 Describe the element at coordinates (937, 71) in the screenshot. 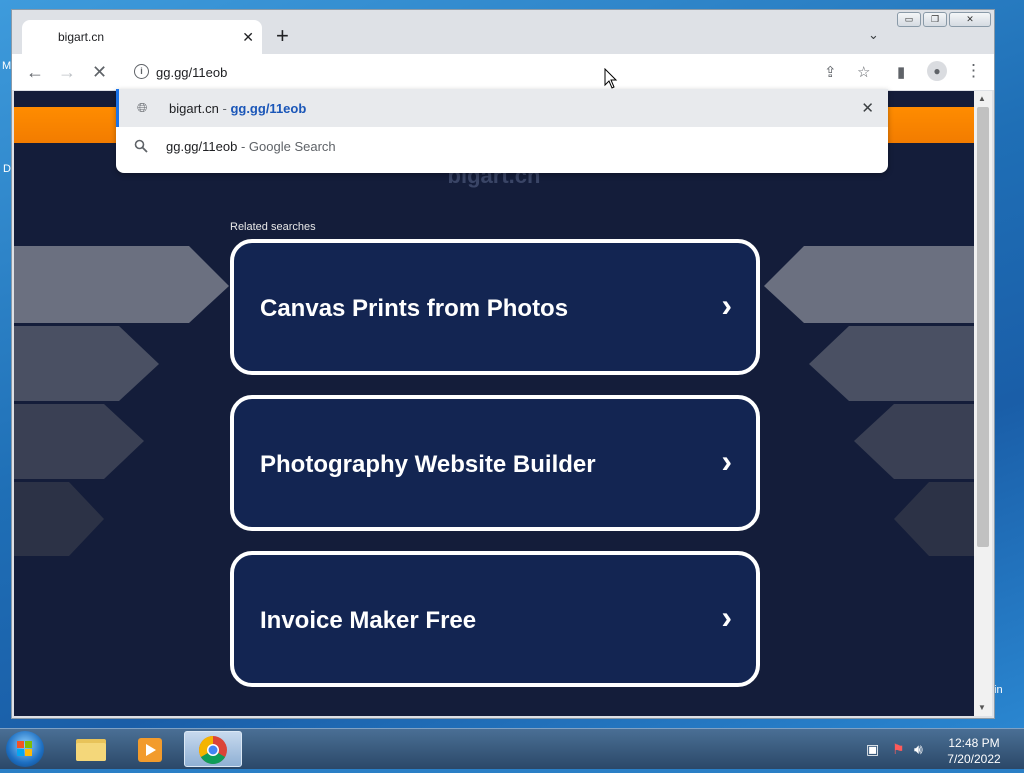

I see `profile-avatar-icon: ●` at that location.